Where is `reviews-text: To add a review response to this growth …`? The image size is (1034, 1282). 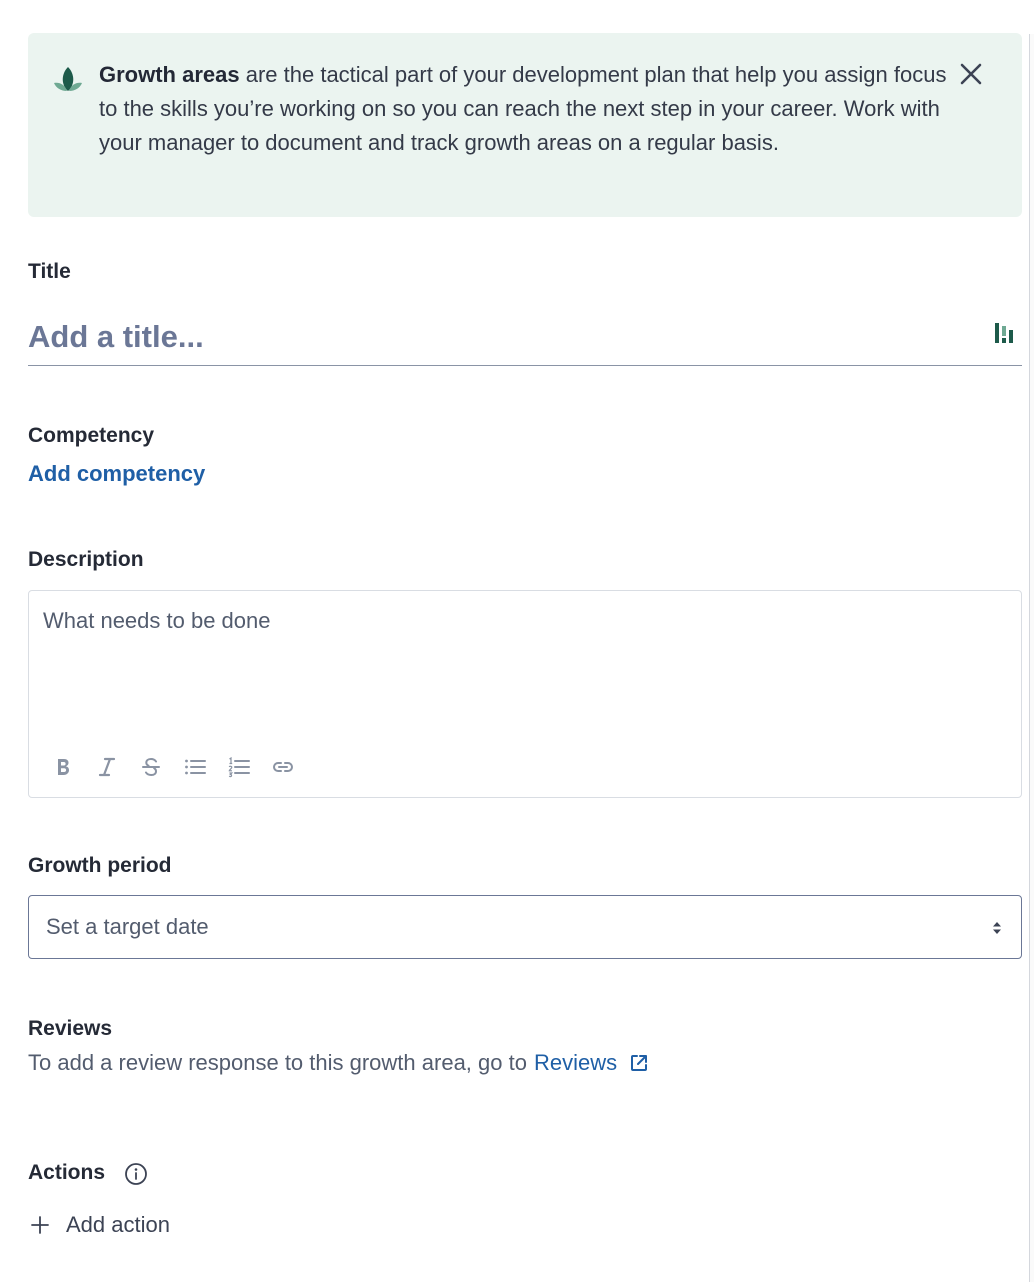
reviews-text: To add a review response to this growth … is located at coordinates (277, 1062).